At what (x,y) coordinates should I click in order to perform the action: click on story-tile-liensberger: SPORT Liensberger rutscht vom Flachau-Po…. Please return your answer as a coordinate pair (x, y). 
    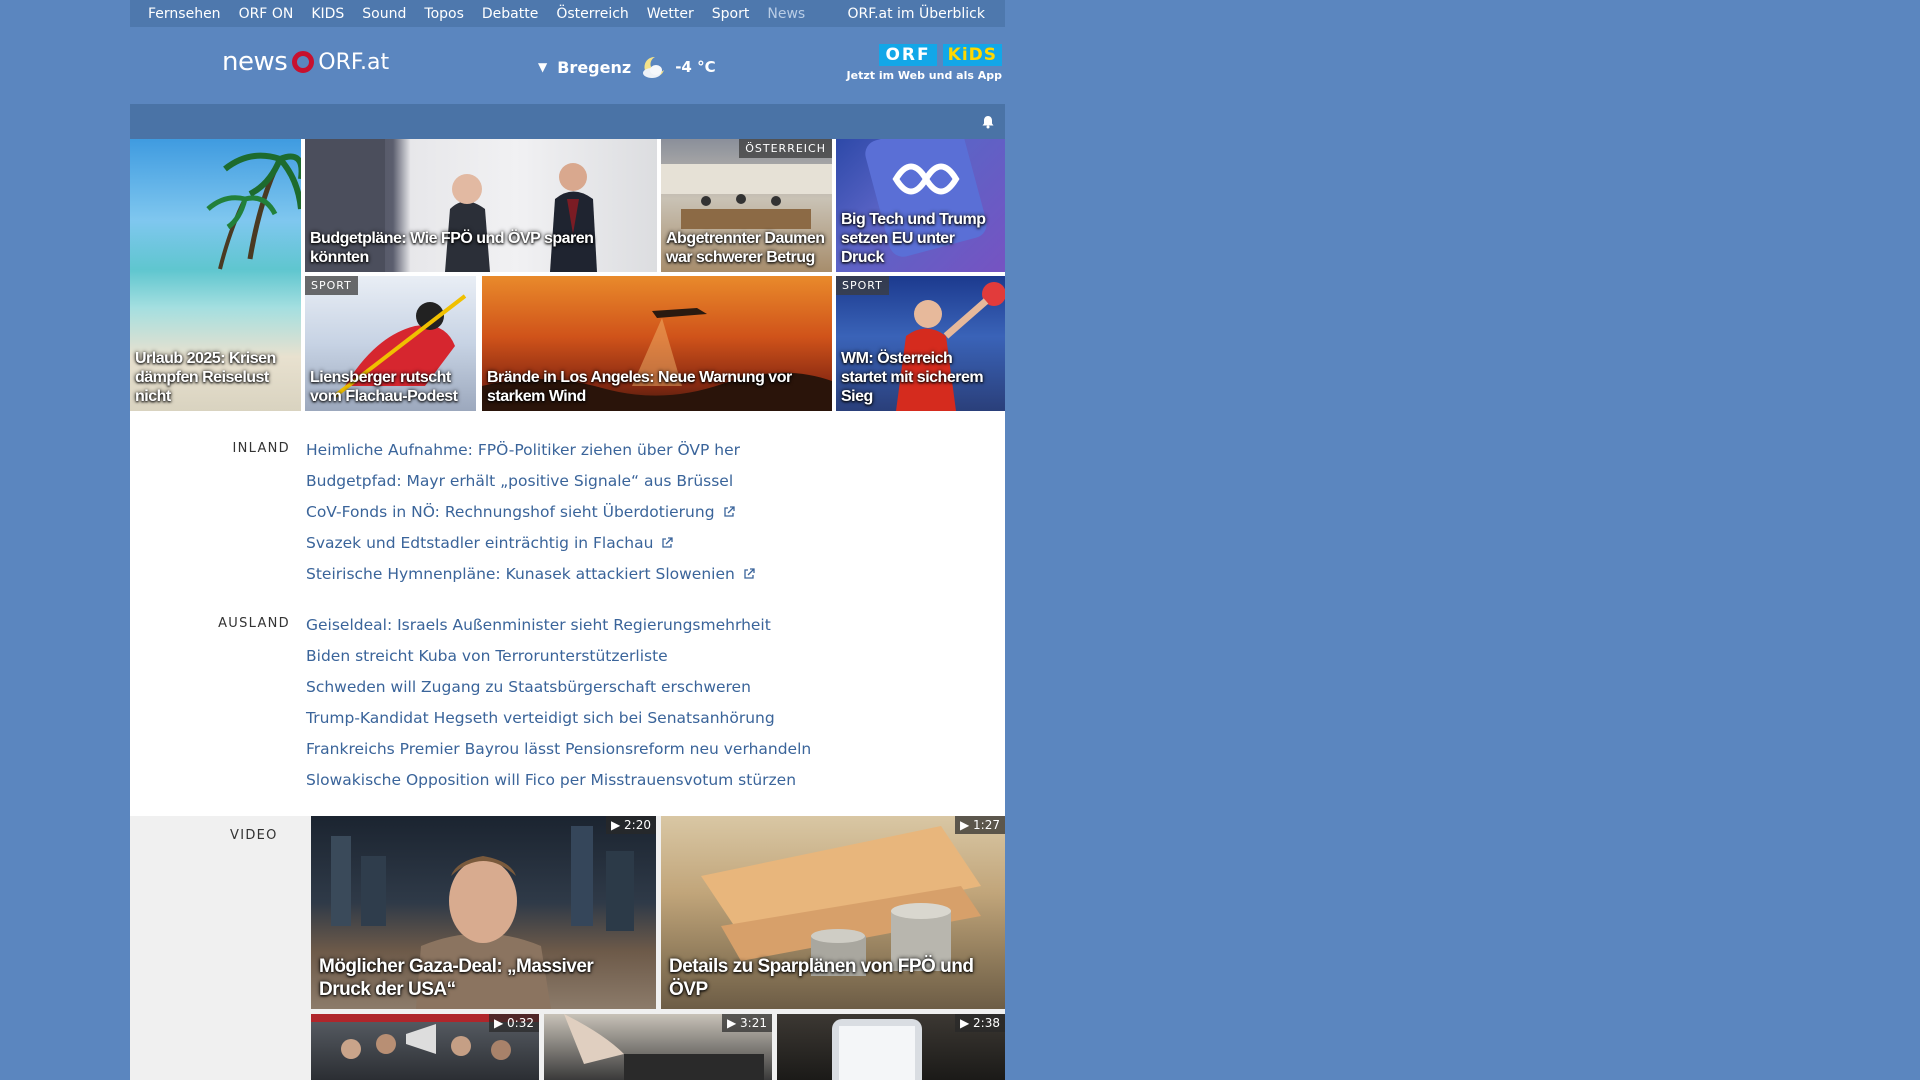
    Looking at the image, I should click on (390, 343).